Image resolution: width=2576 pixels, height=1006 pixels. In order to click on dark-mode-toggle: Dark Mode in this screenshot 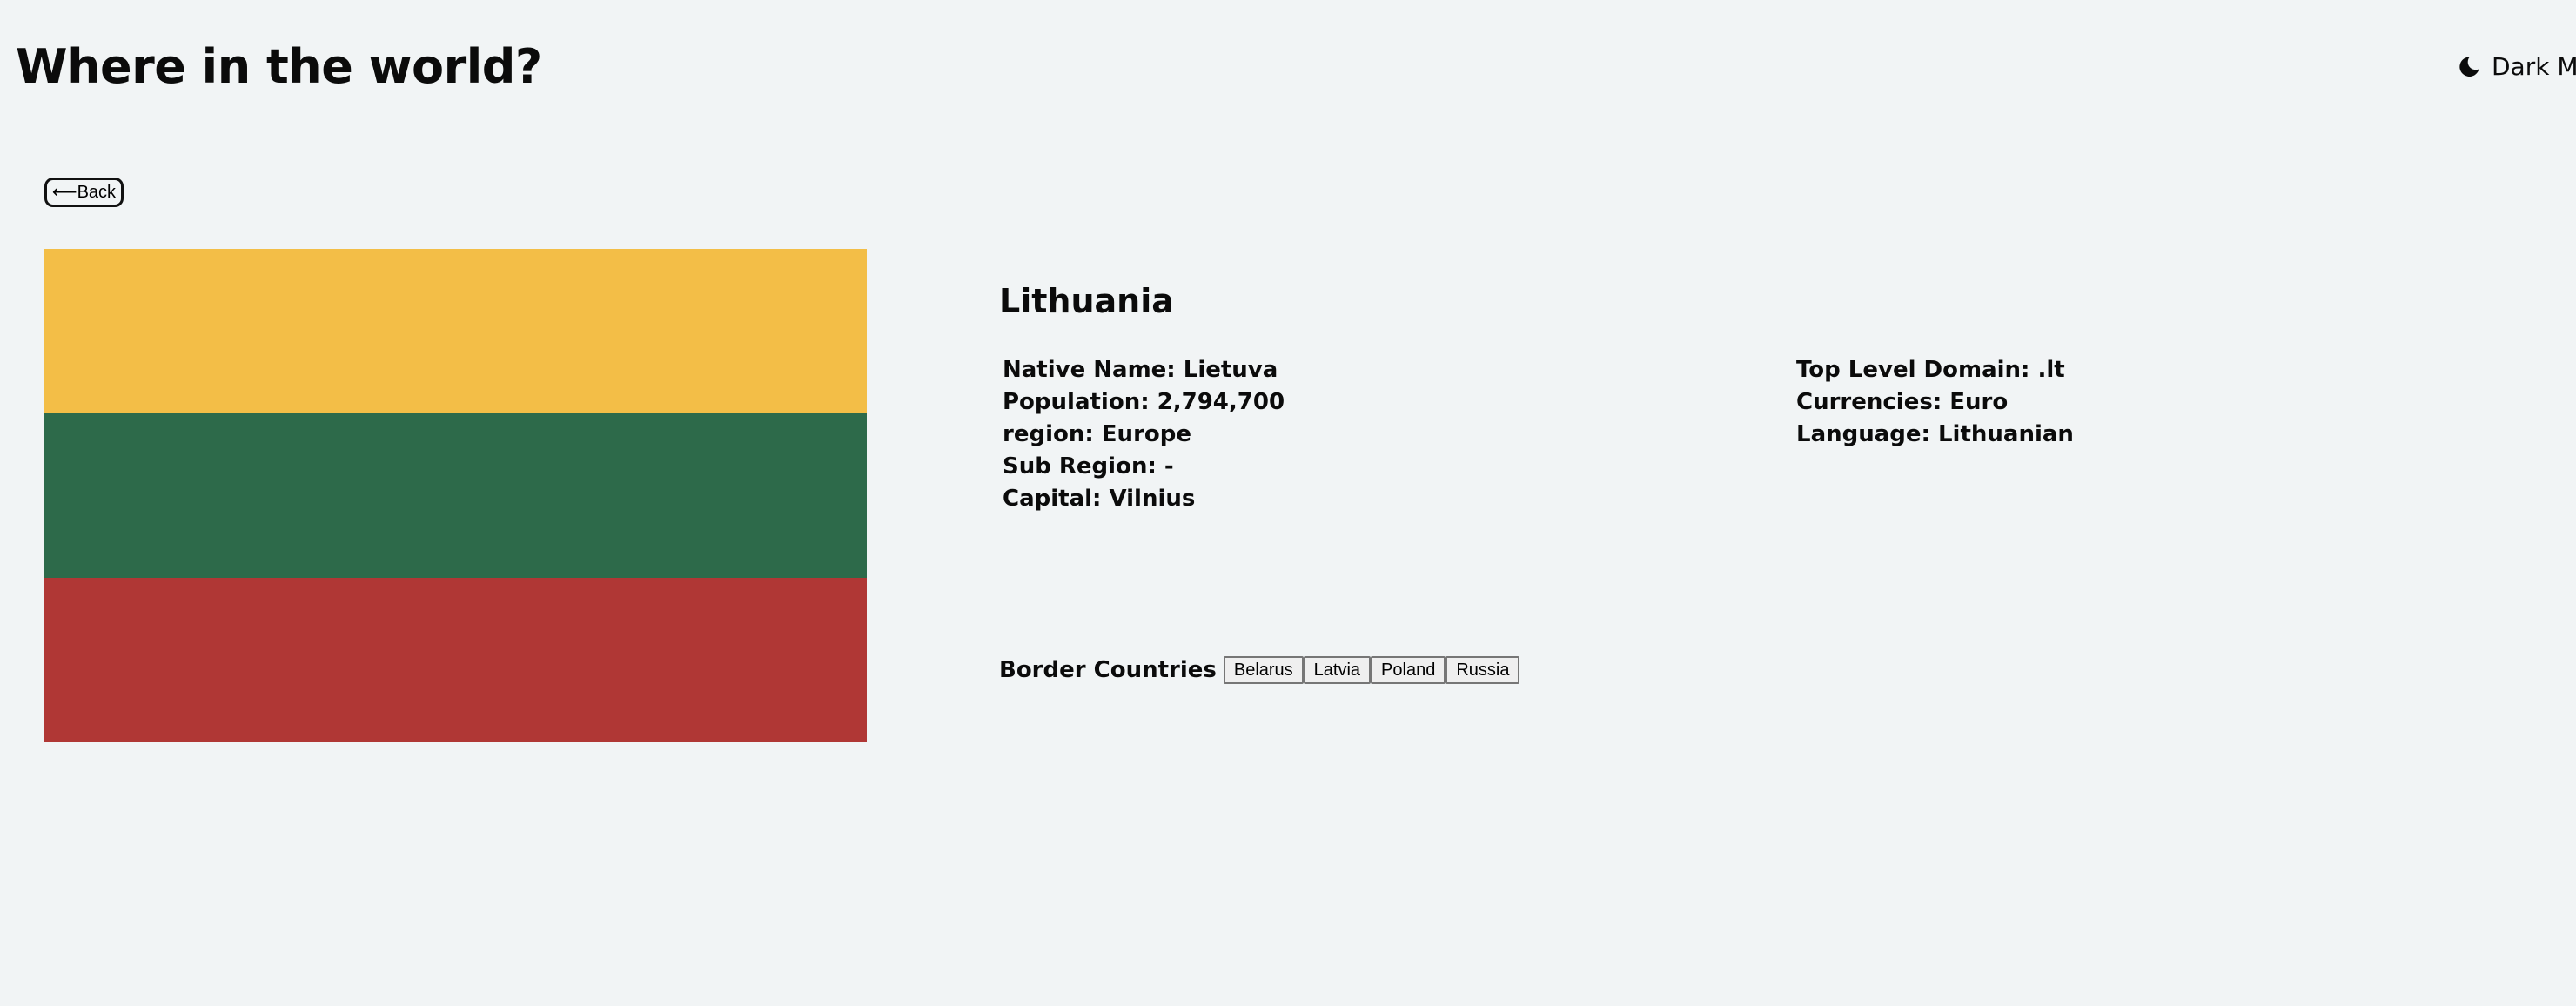, I will do `click(2517, 66)`.